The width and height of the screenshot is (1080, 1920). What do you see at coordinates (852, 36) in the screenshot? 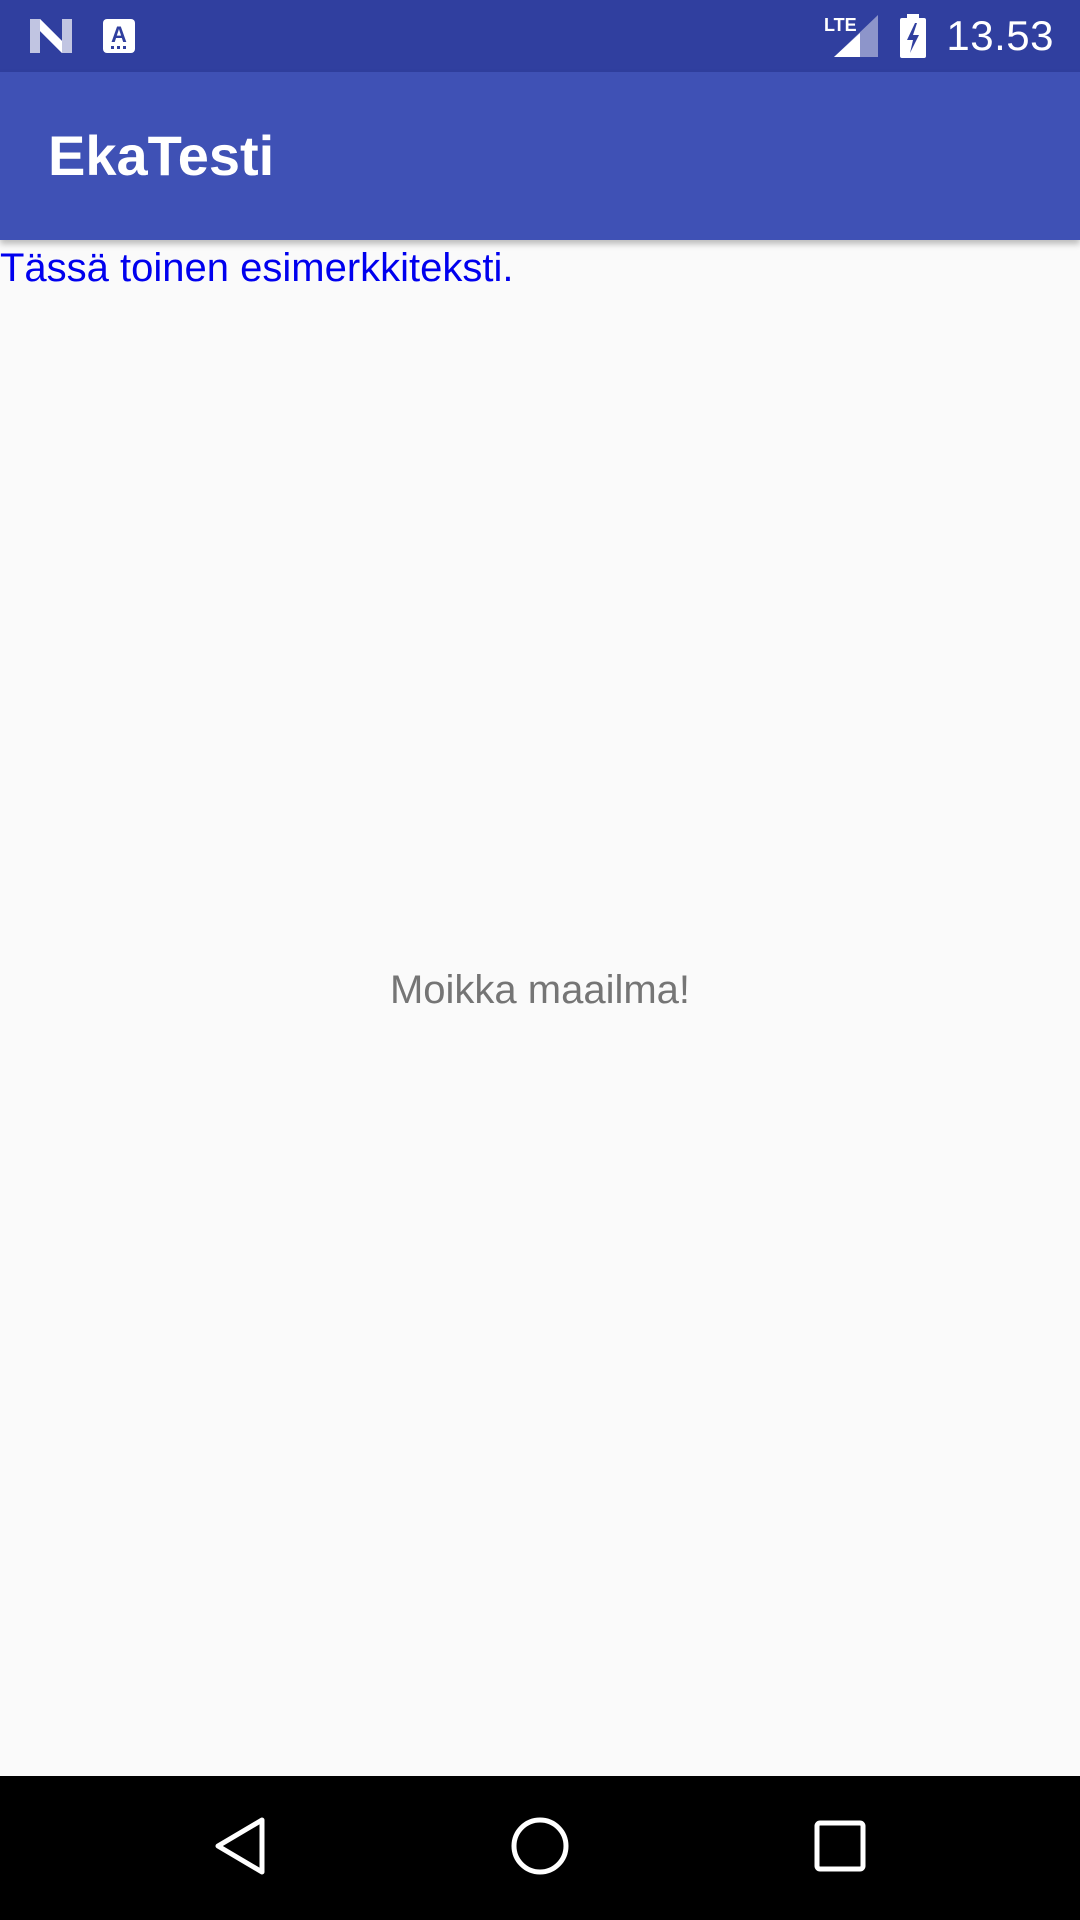
I see `lte-signal-icon: LTE` at bounding box center [852, 36].